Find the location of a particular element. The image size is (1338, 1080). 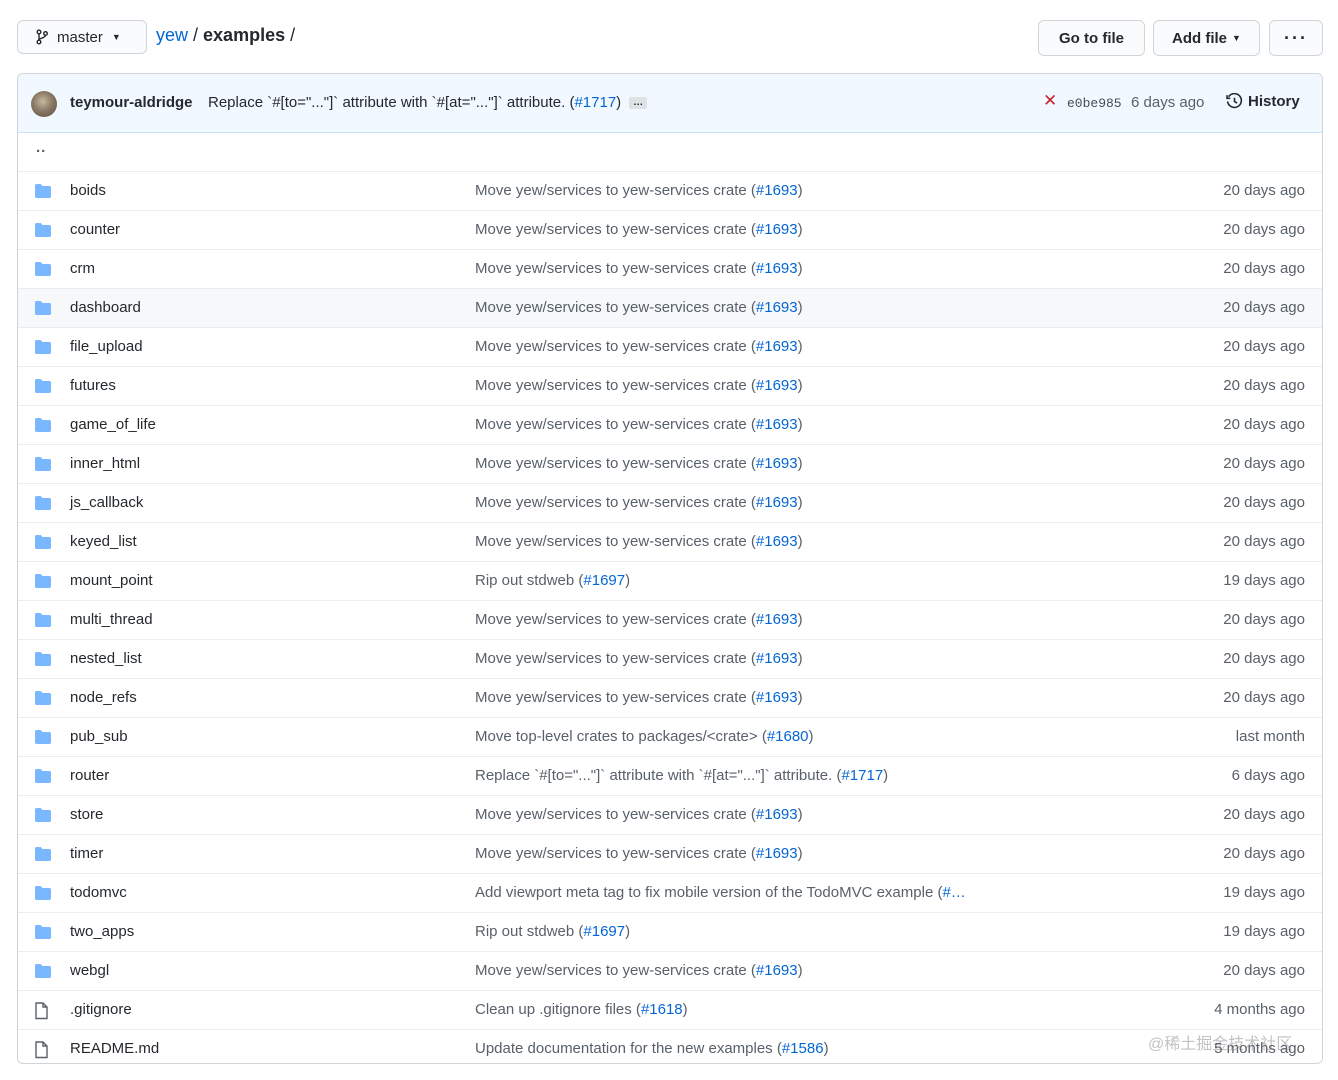

file-name-link: node_refs is located at coordinates (103, 697).